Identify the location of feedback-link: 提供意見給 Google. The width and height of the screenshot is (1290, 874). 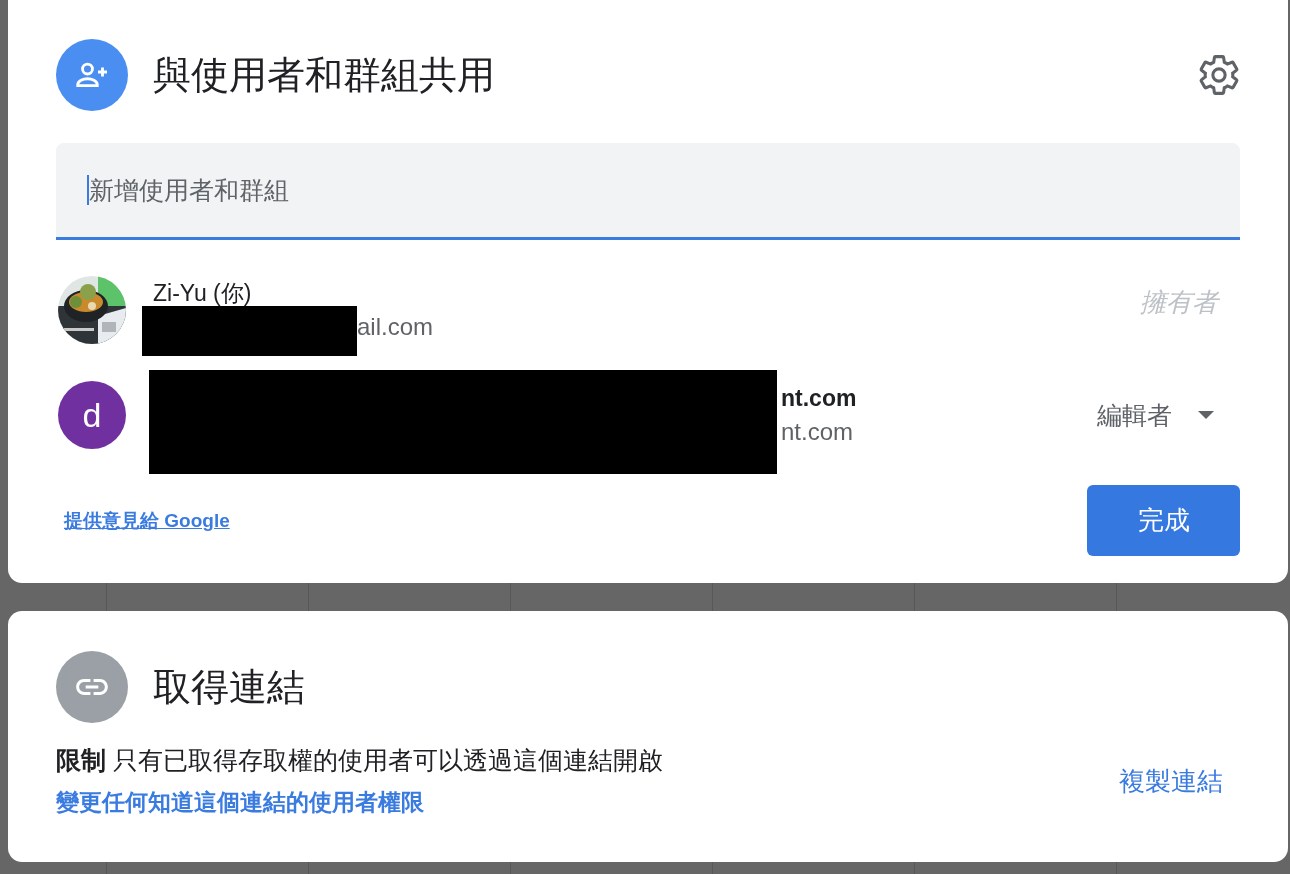
(147, 520).